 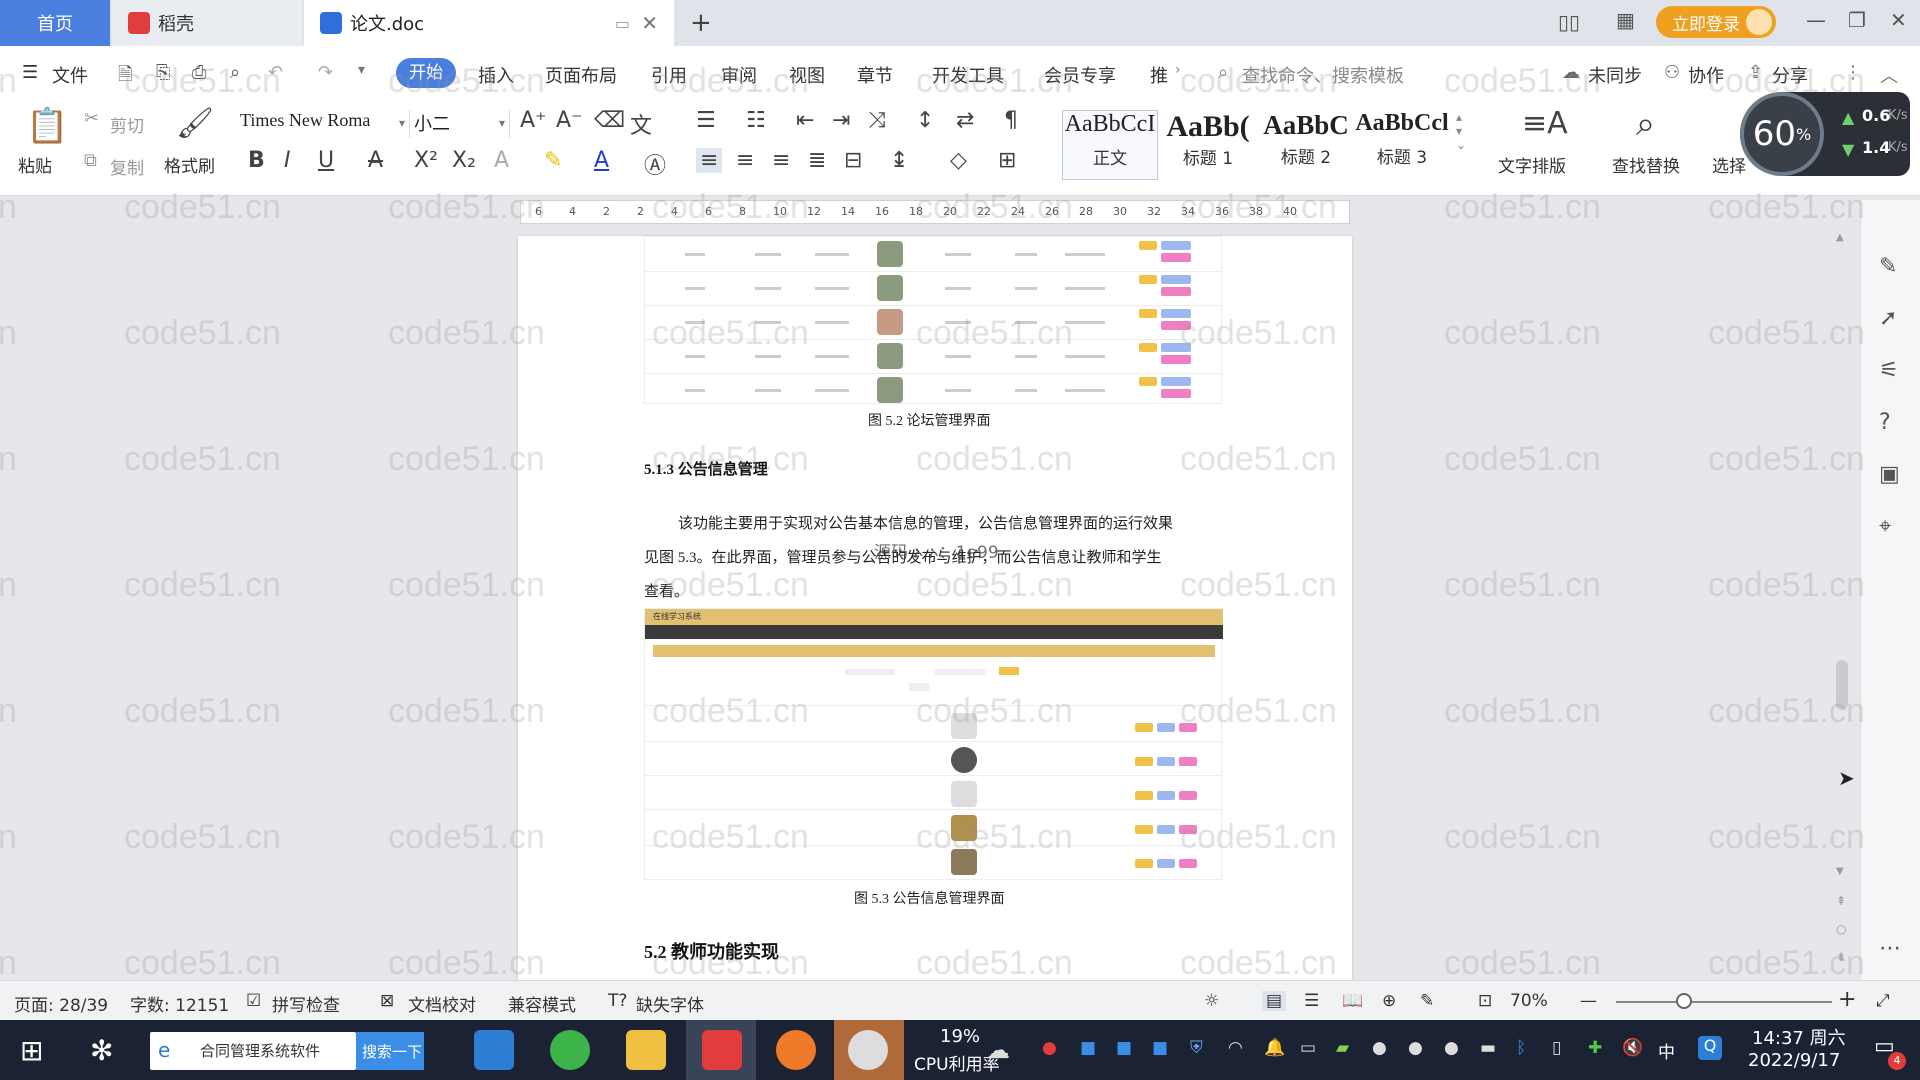 I want to click on scroll-down-icon: ▼, so click(x=1840, y=871).